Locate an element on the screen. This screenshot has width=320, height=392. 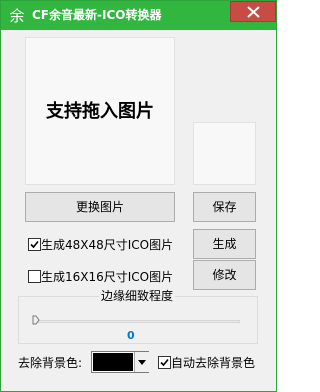
auto-remove-bg-option: 自动去除背景色 is located at coordinates (210, 363).